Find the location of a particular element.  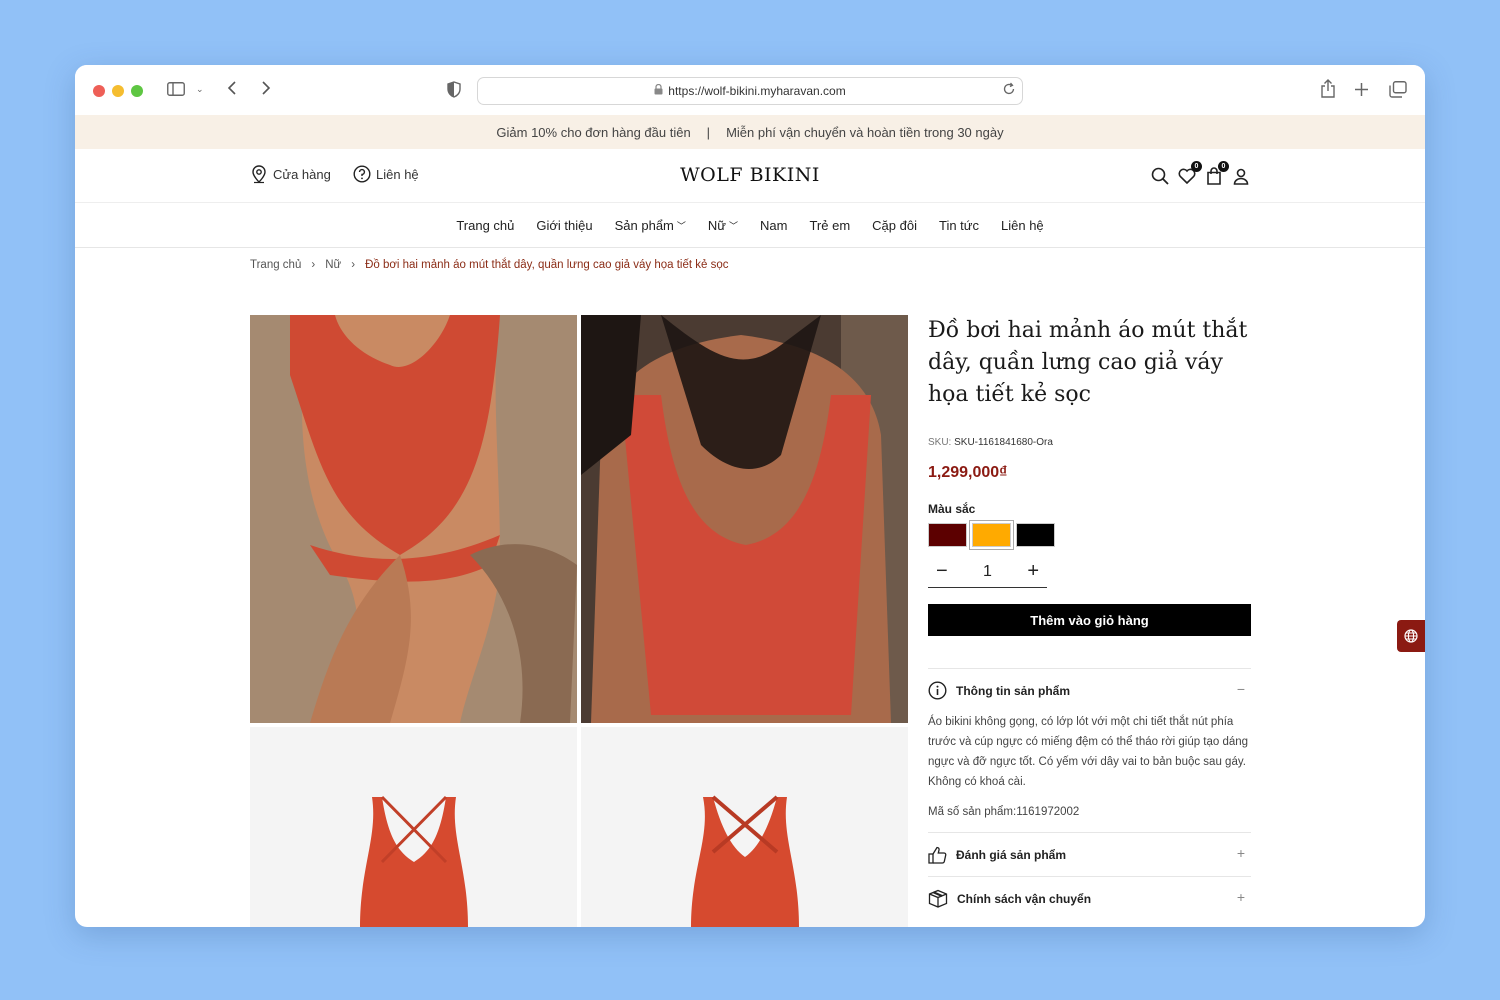

product-code: Mã số sản phẩm:1161972002 is located at coordinates (1004, 812).